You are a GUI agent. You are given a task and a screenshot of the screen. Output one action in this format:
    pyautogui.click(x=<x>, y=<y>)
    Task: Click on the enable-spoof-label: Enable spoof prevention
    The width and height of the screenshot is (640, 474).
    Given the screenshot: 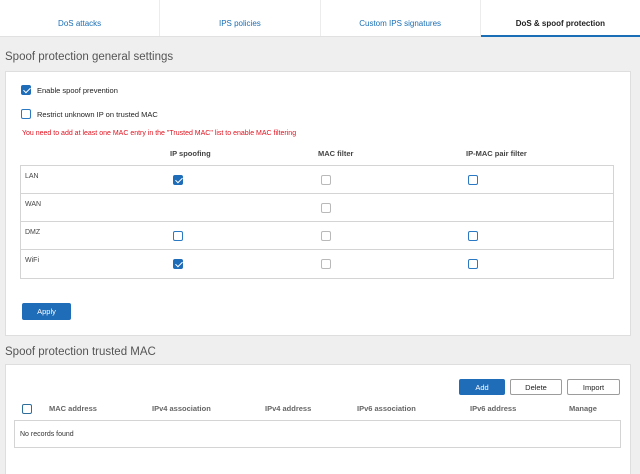 What is the action you would take?
    pyautogui.click(x=77, y=90)
    